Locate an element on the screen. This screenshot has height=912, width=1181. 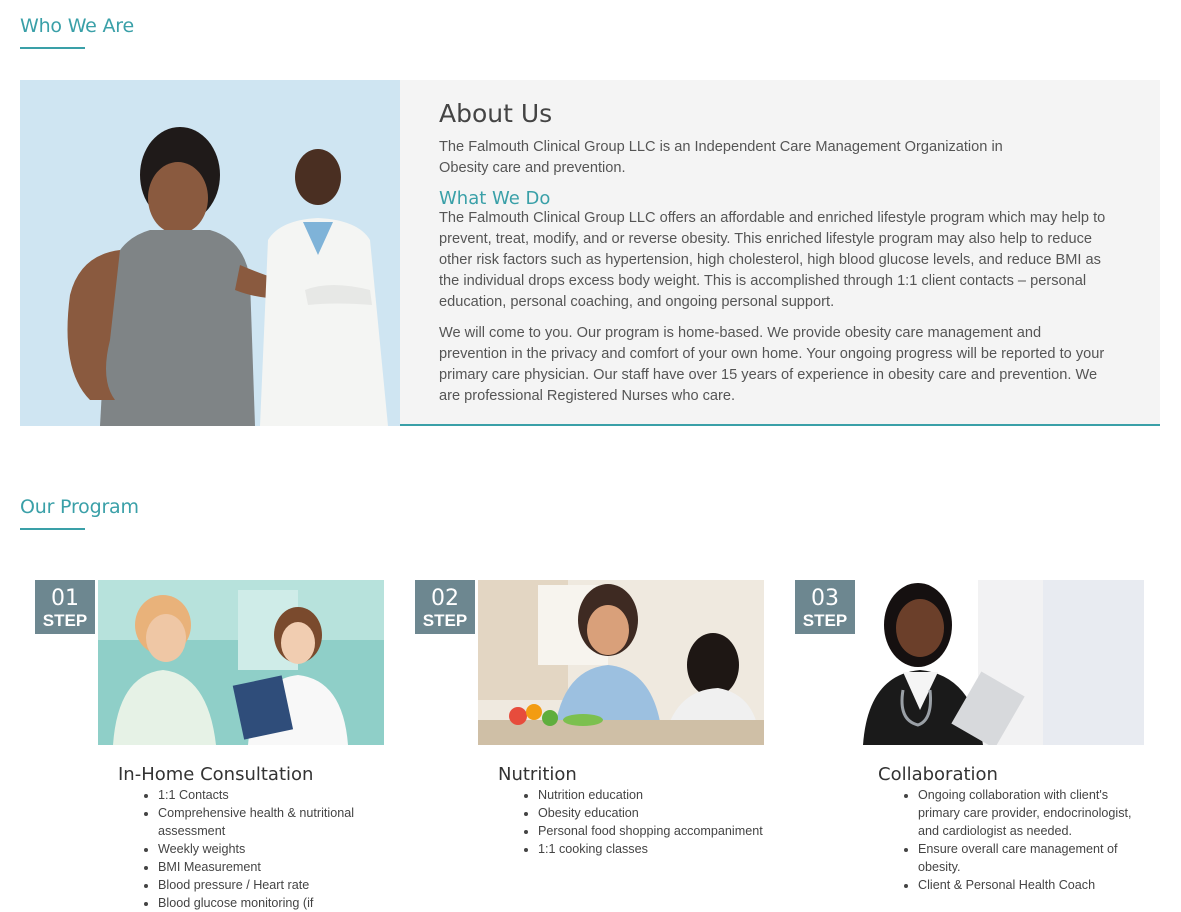
list-item: Blood pressure / Heart rate is located at coordinates (273, 885).